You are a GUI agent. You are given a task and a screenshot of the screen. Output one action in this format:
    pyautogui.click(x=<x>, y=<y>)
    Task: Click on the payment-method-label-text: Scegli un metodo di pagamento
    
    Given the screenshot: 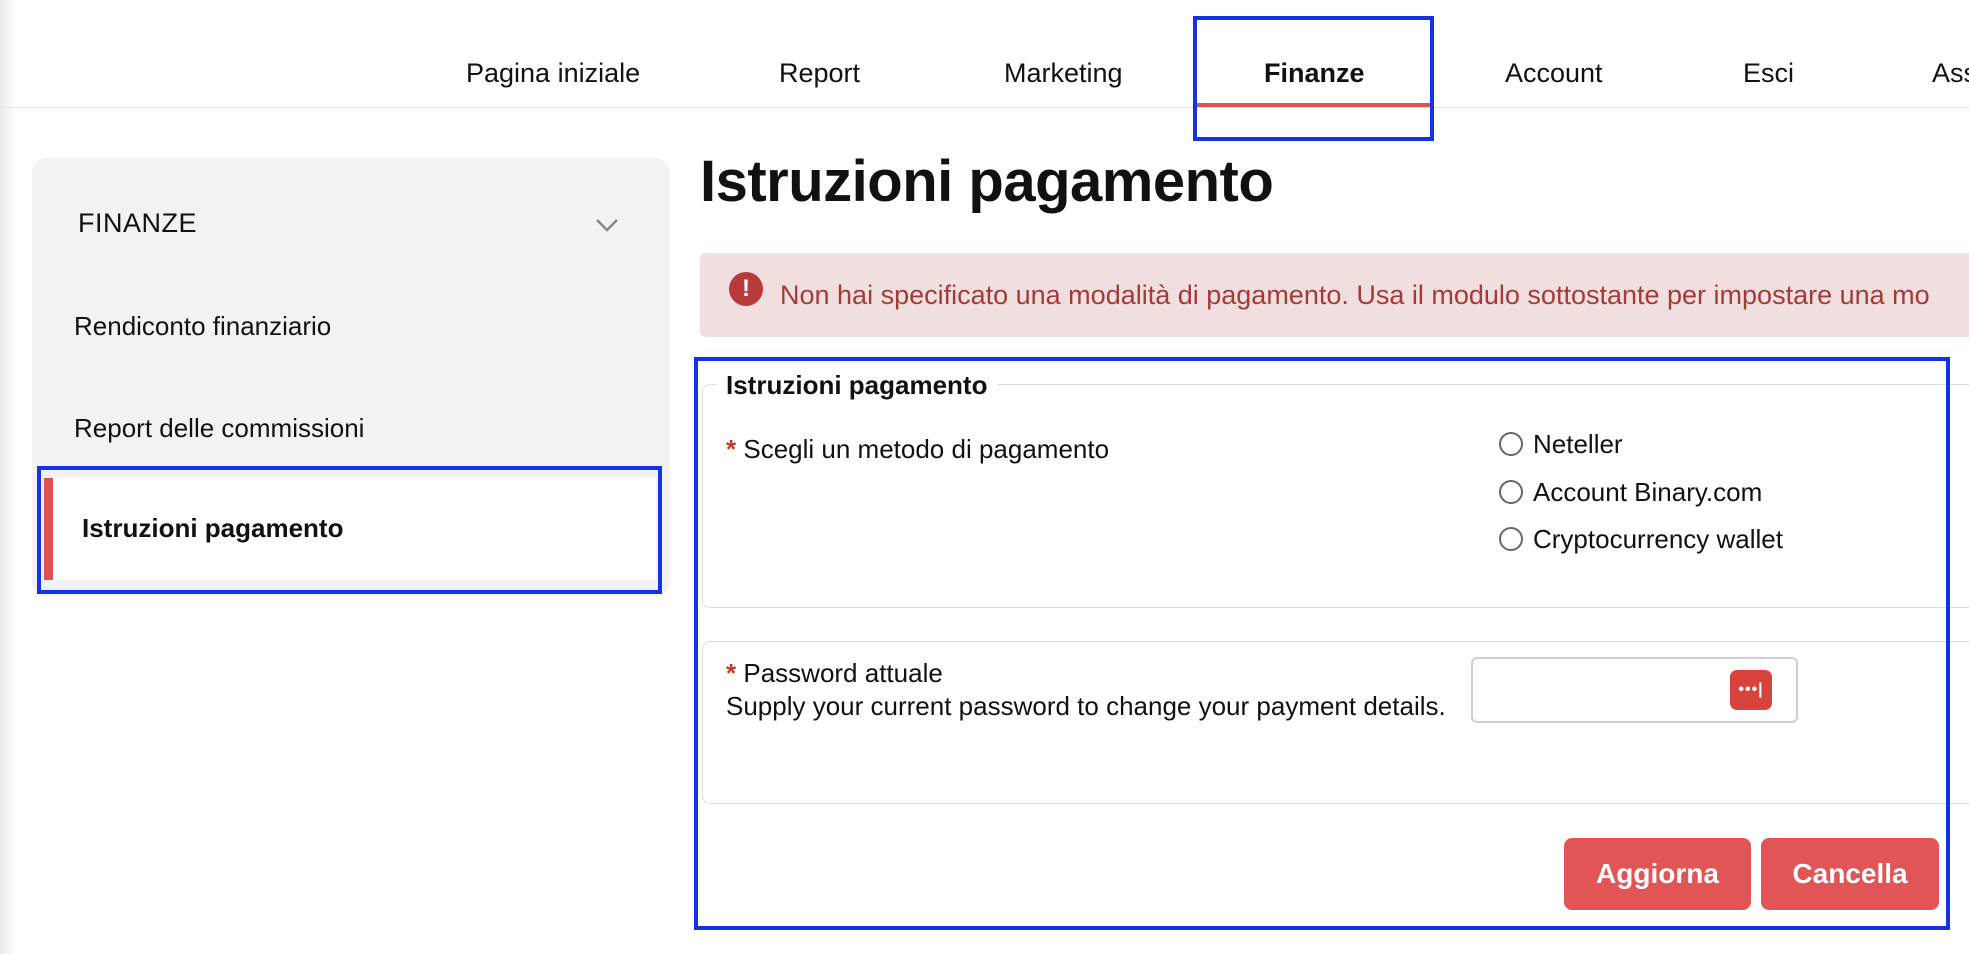 What is the action you would take?
    pyautogui.click(x=926, y=449)
    